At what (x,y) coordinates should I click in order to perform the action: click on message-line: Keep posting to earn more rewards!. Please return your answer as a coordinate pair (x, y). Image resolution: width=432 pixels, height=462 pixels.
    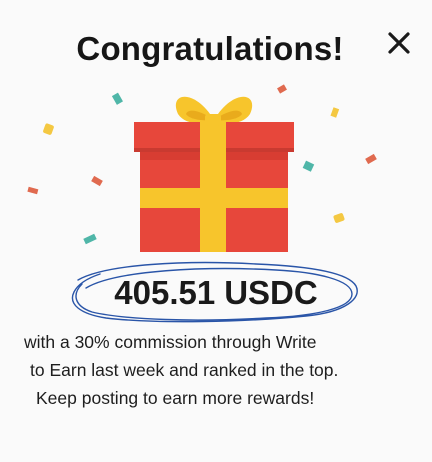
    Looking at the image, I should click on (175, 398).